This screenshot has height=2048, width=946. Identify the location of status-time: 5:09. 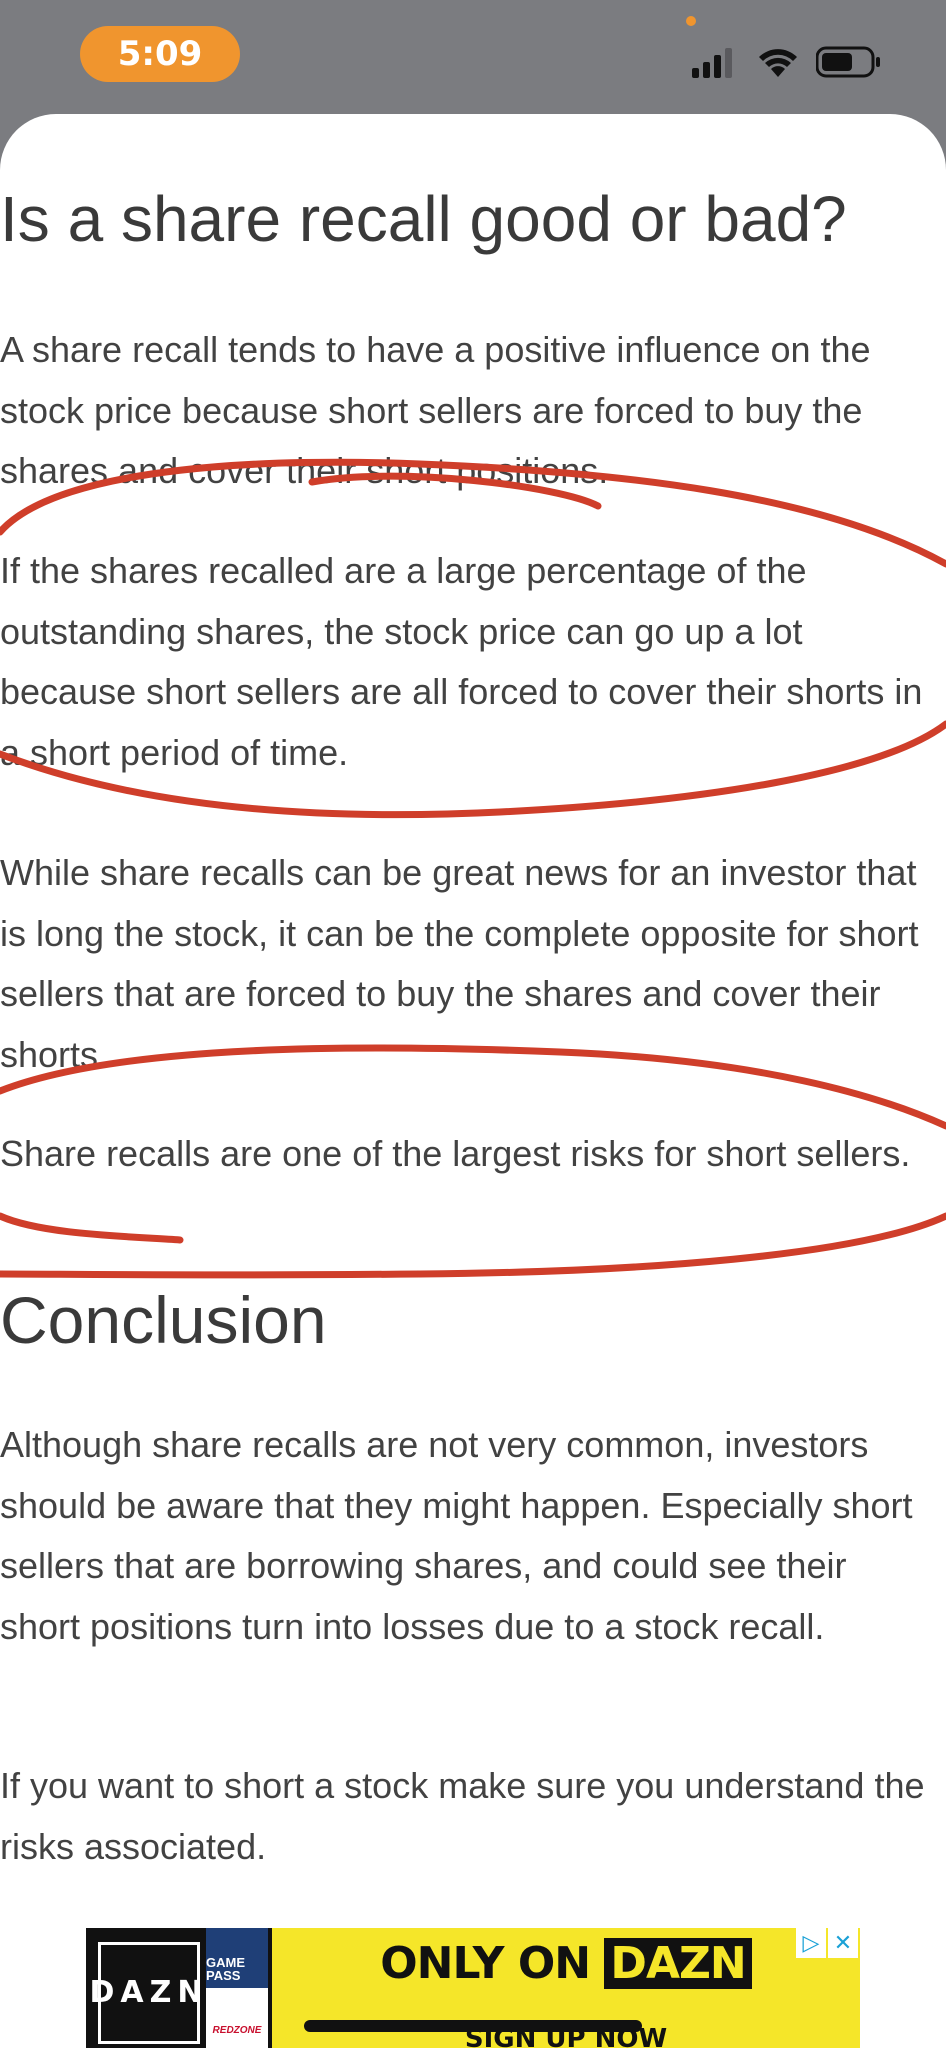
(160, 54).